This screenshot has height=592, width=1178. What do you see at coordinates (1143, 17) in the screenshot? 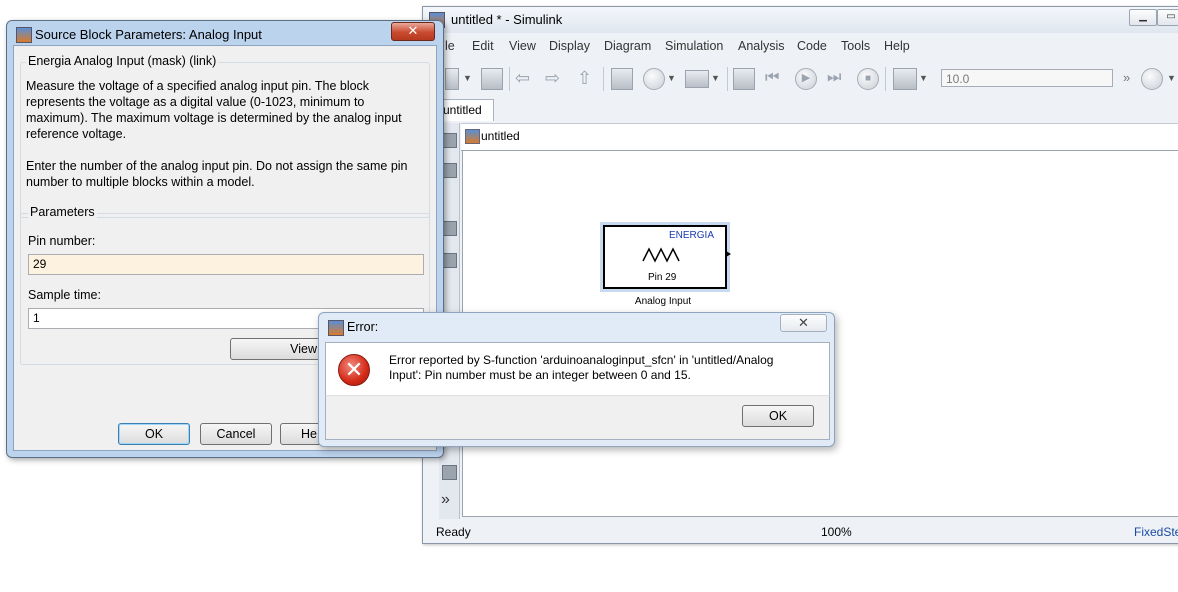
I see `minimize-icon: ▁` at bounding box center [1143, 17].